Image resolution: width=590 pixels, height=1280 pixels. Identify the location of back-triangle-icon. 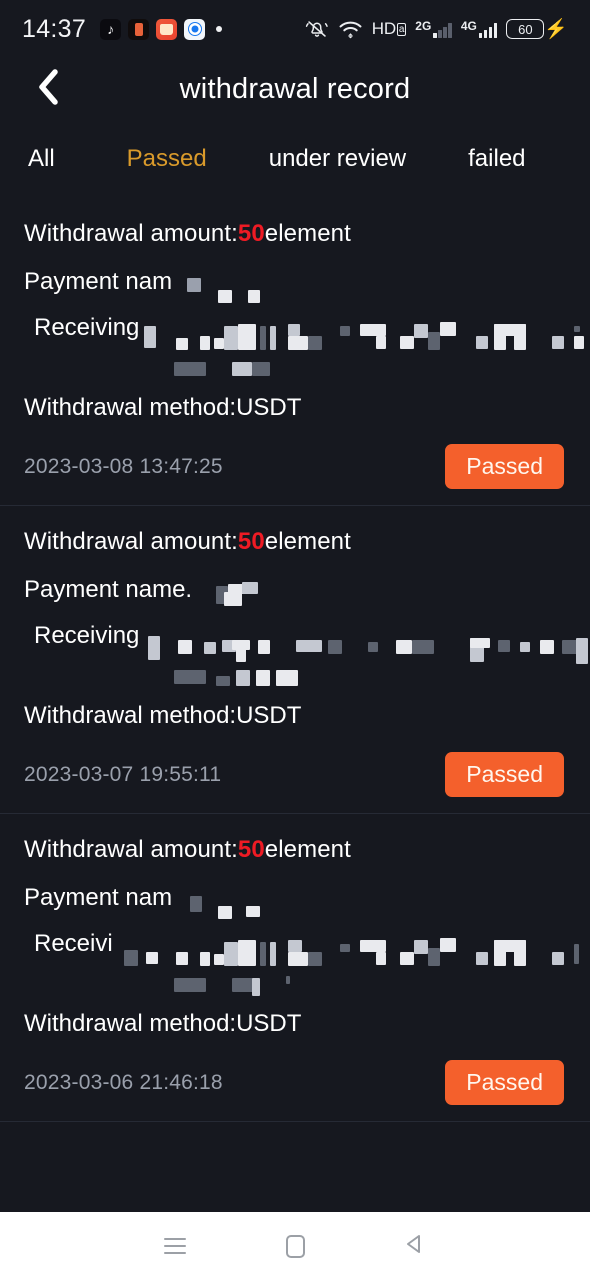
(415, 1246).